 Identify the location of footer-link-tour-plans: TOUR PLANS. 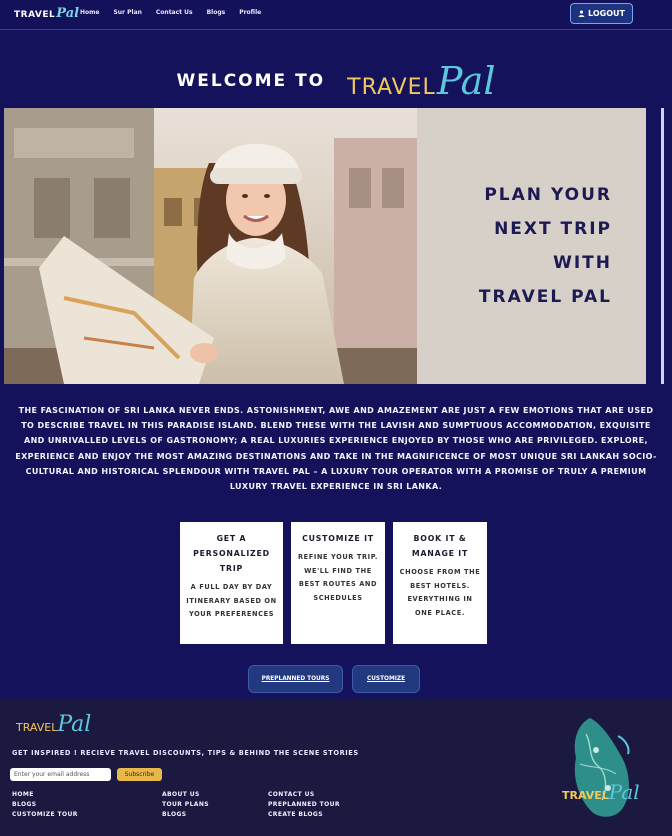
(185, 804).